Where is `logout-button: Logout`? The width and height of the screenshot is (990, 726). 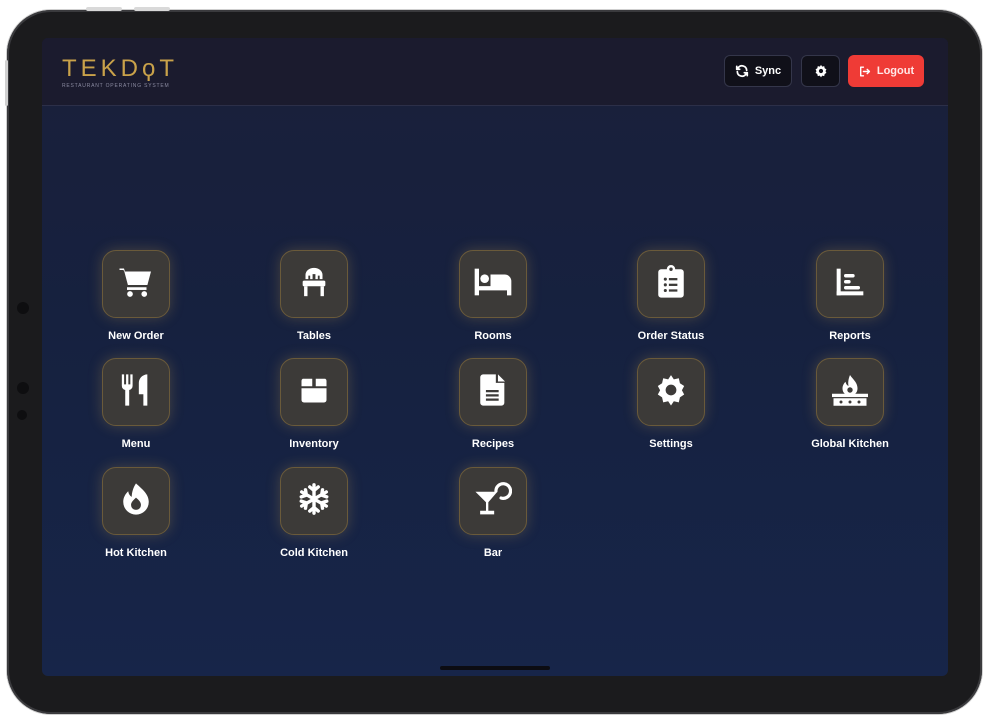
logout-button: Logout is located at coordinates (886, 71).